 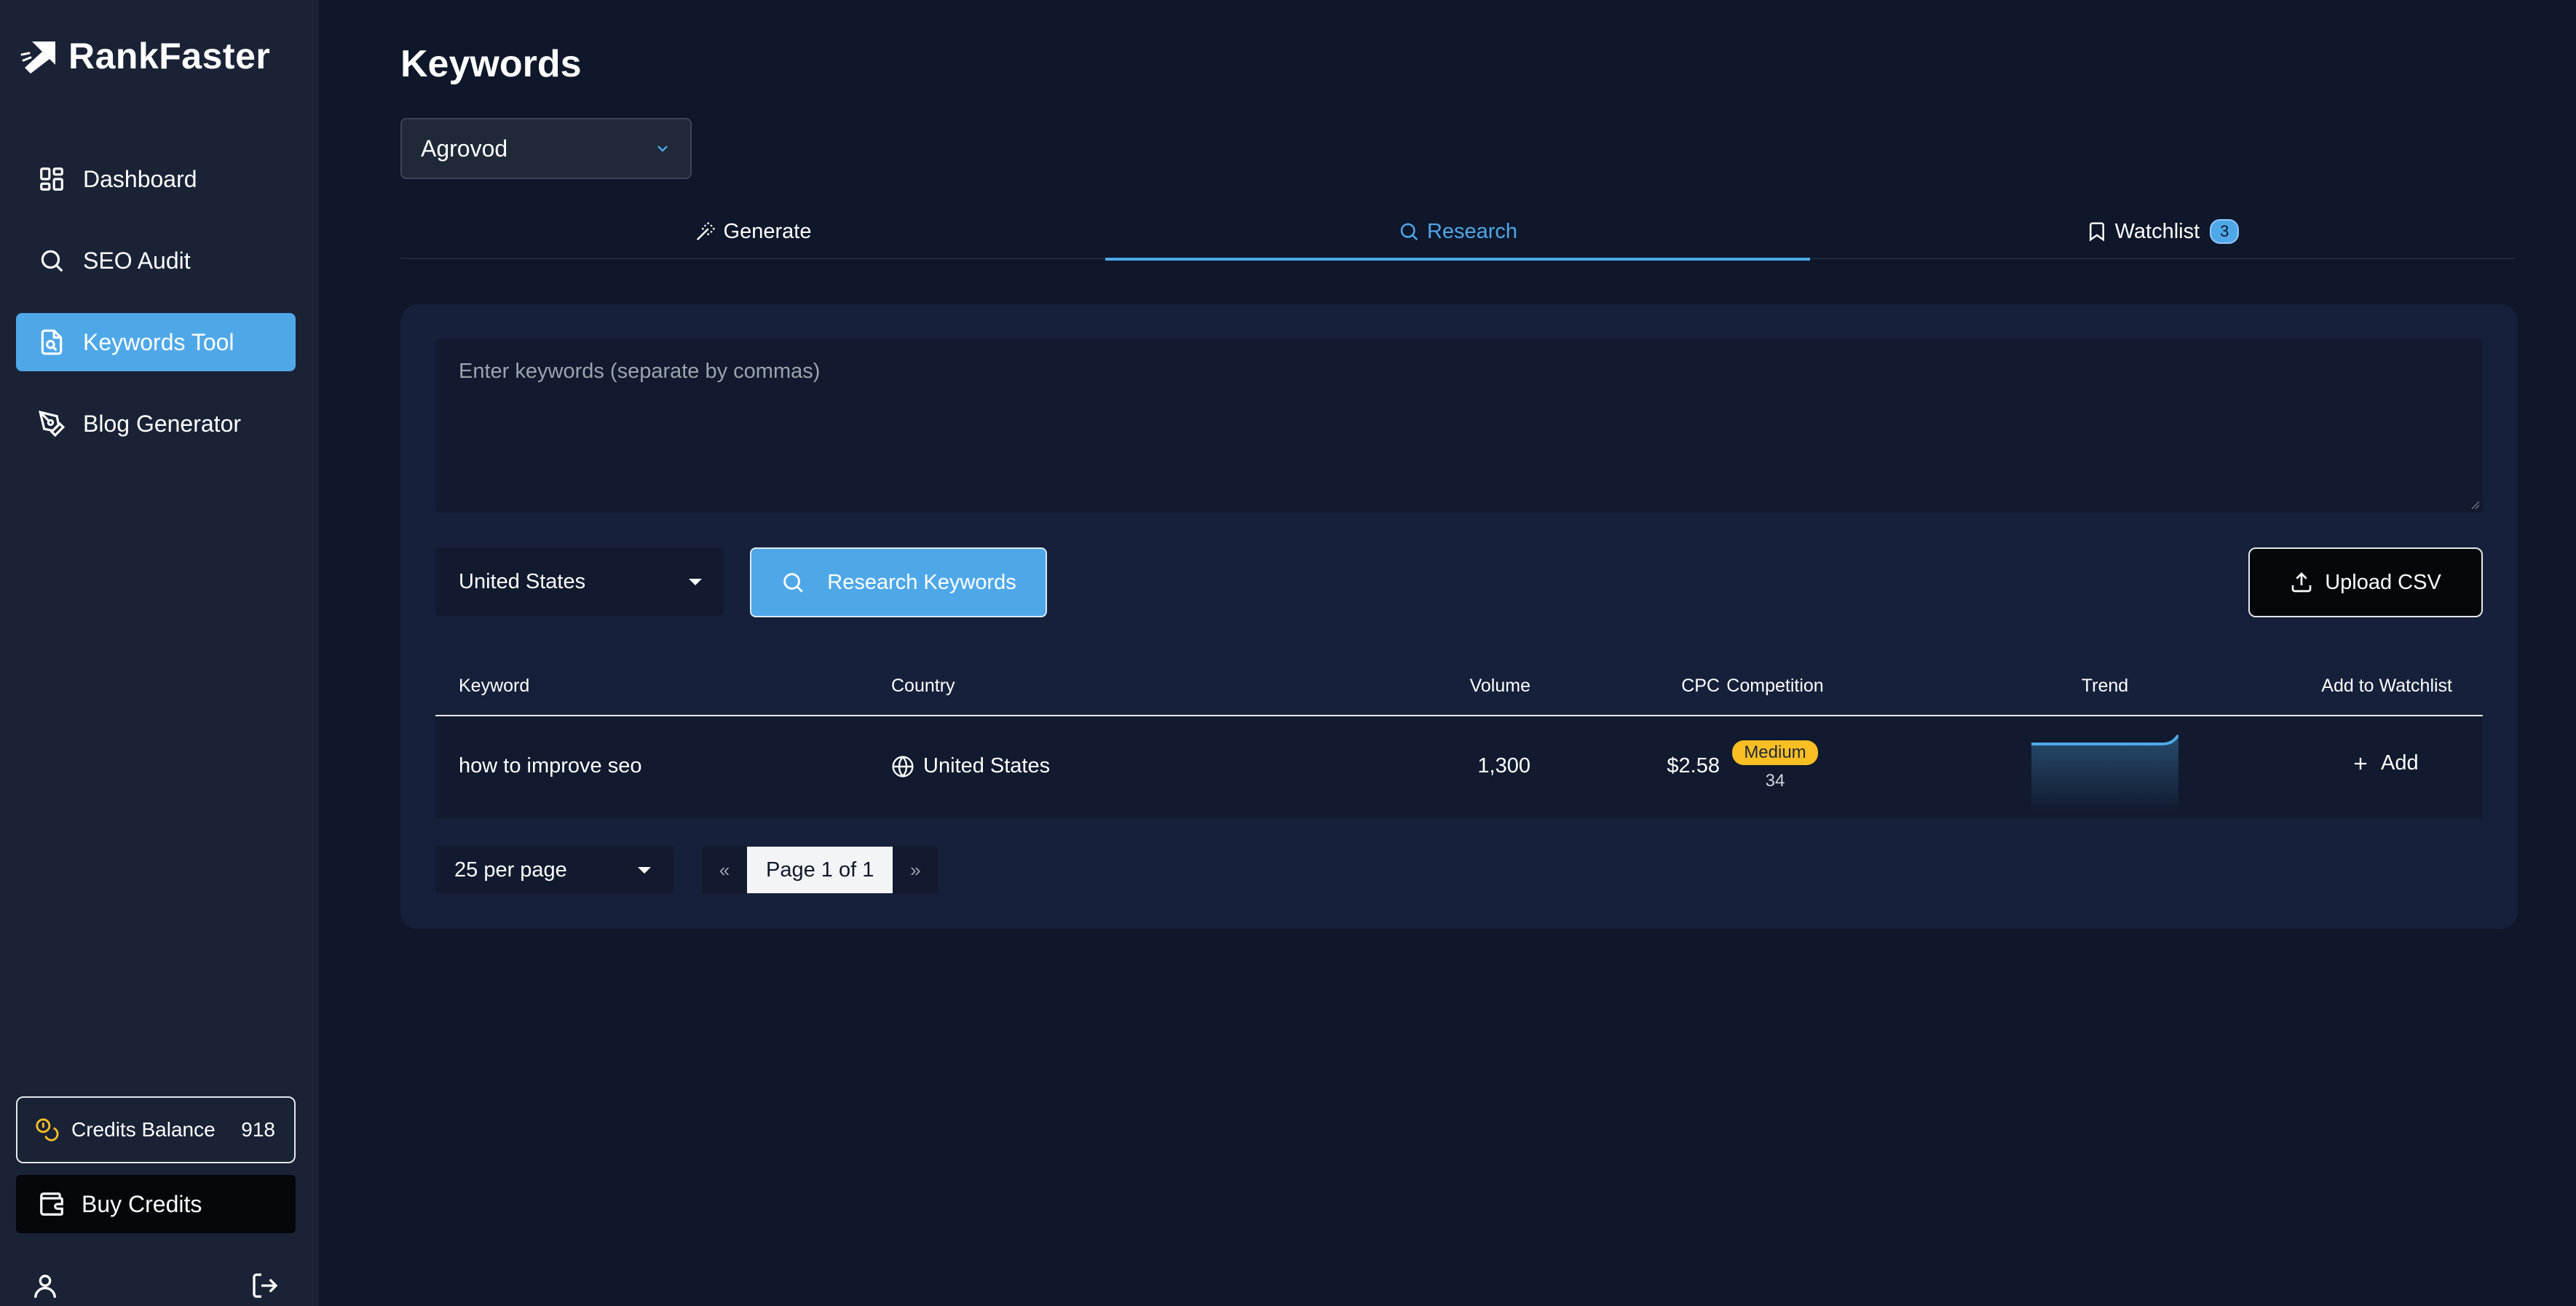 What do you see at coordinates (2225, 231) in the screenshot?
I see `watchlist-count-badge: 3` at bounding box center [2225, 231].